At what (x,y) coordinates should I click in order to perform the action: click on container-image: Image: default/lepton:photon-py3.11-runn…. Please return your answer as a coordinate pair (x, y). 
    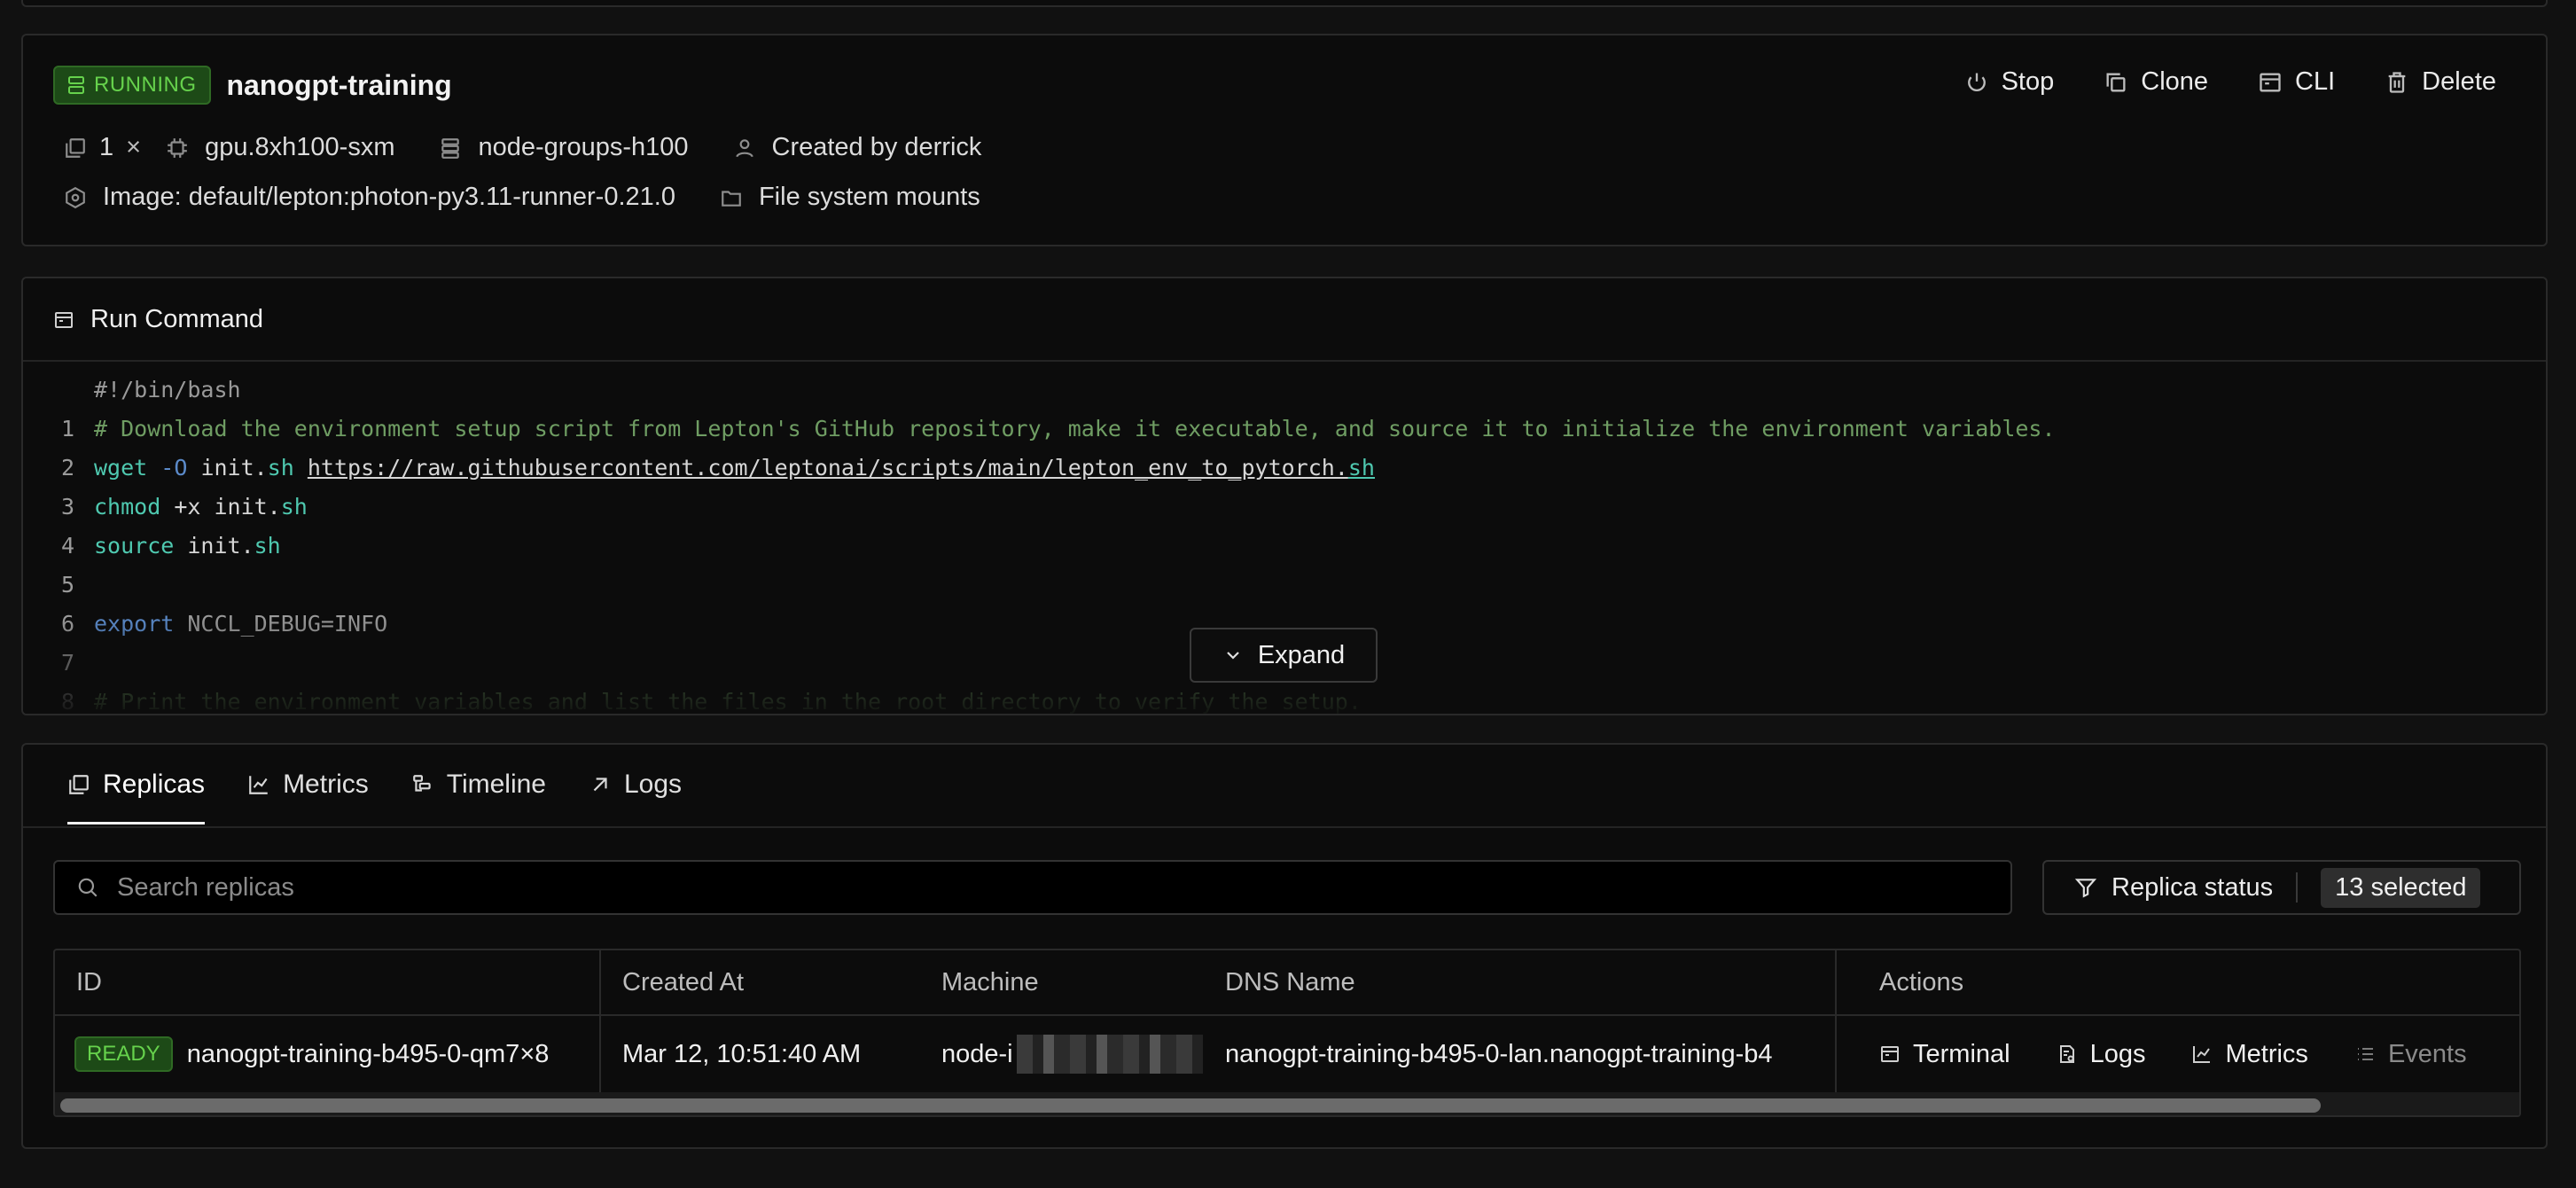
    Looking at the image, I should click on (369, 198).